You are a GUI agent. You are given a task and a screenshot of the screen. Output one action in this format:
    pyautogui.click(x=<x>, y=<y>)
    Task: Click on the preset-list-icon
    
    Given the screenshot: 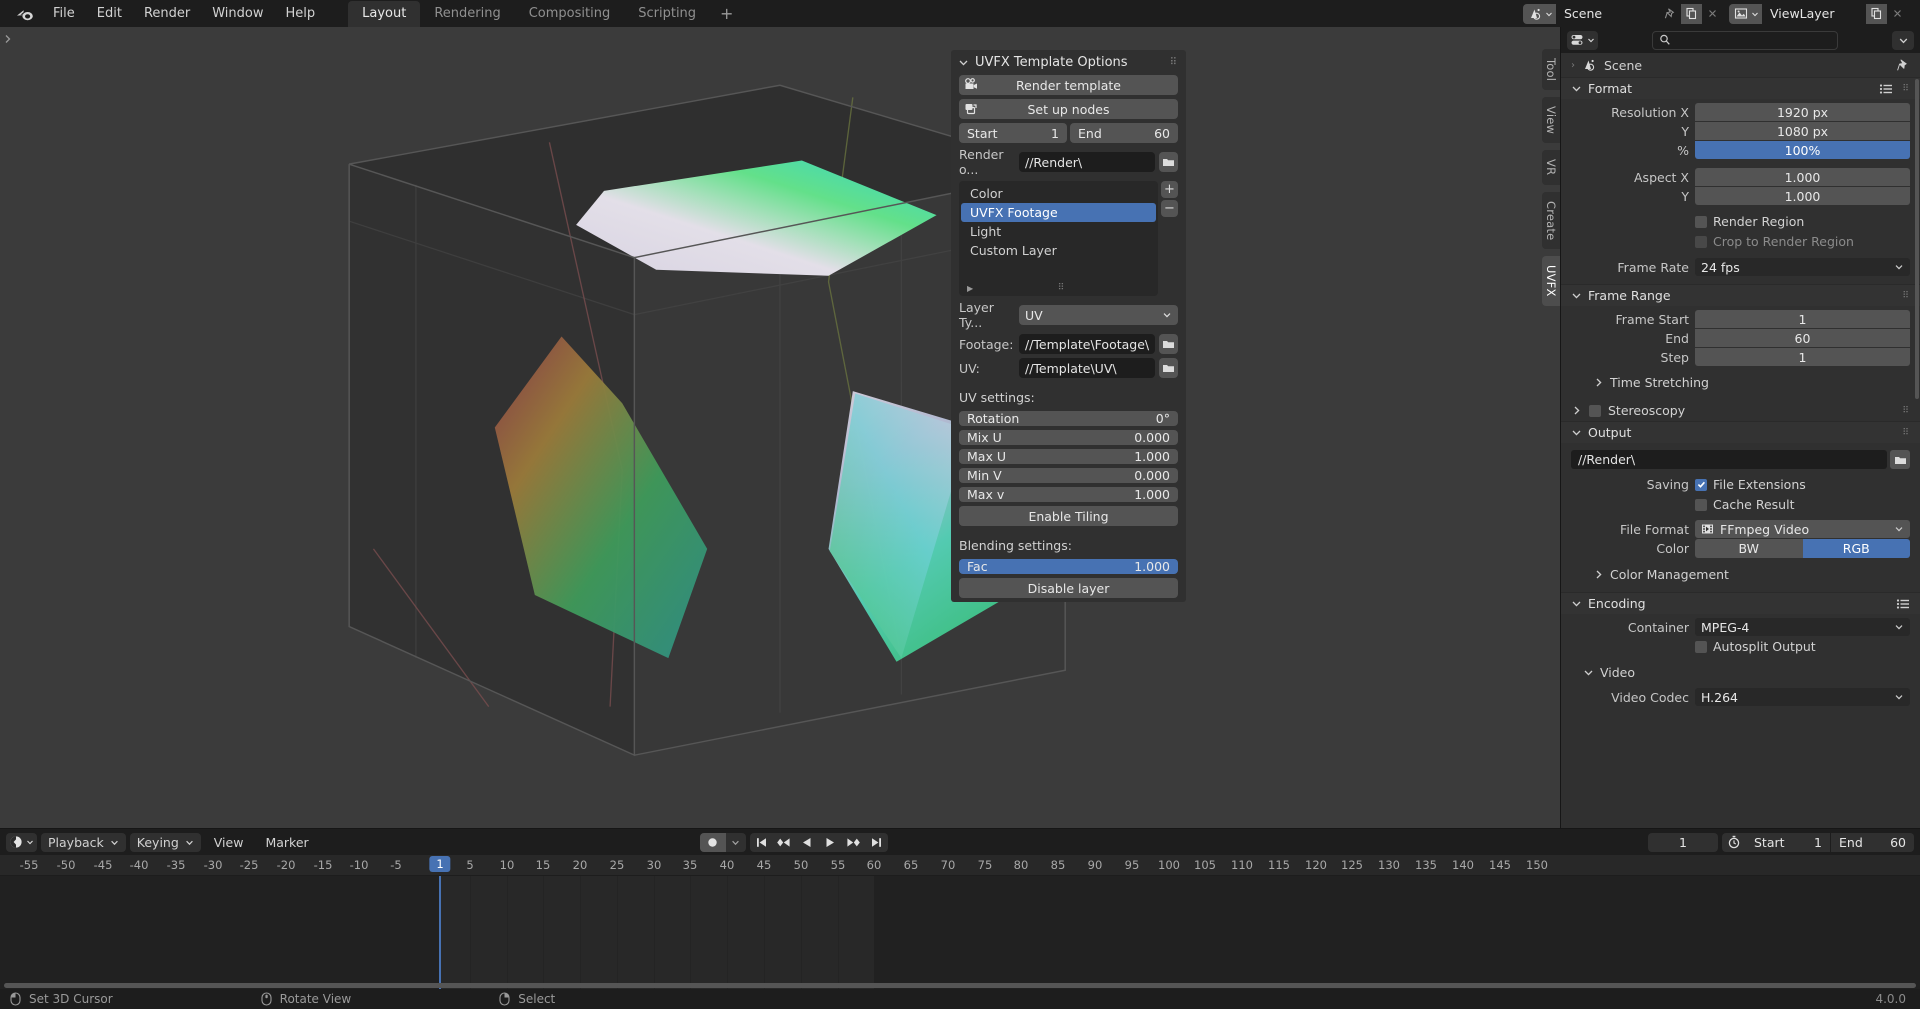 What is the action you would take?
    pyautogui.click(x=1903, y=604)
    